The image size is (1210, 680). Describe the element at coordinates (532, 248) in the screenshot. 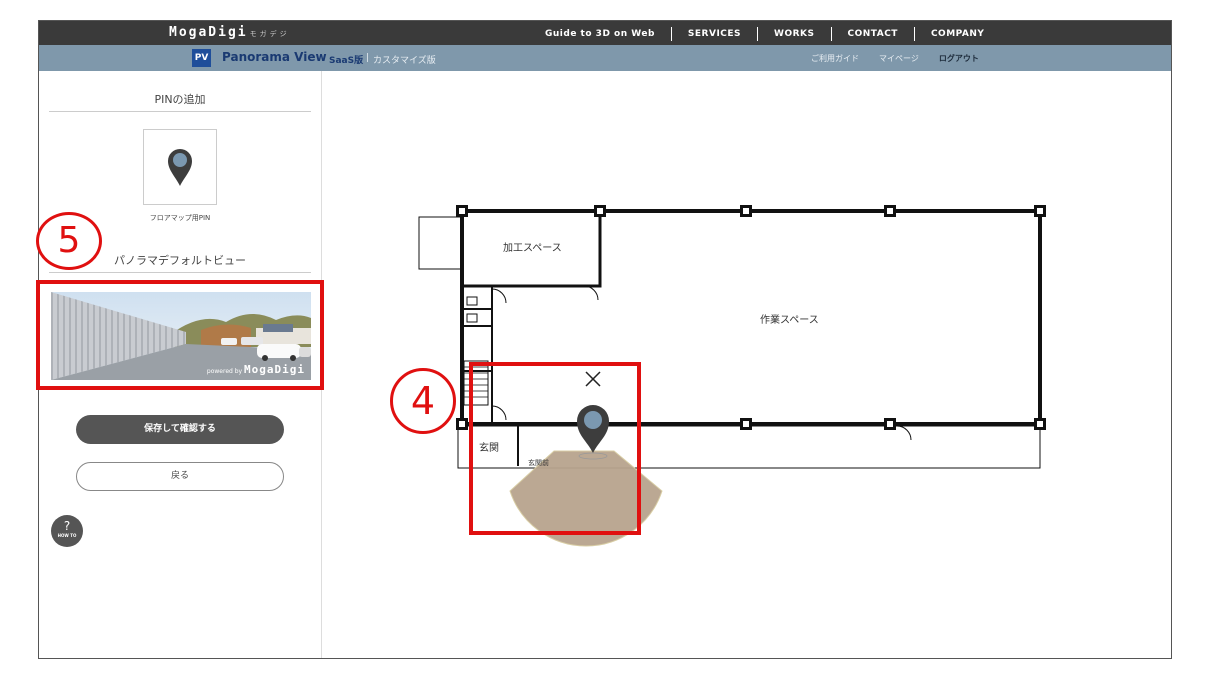

I see `room-label-processing: 加工スペース` at that location.